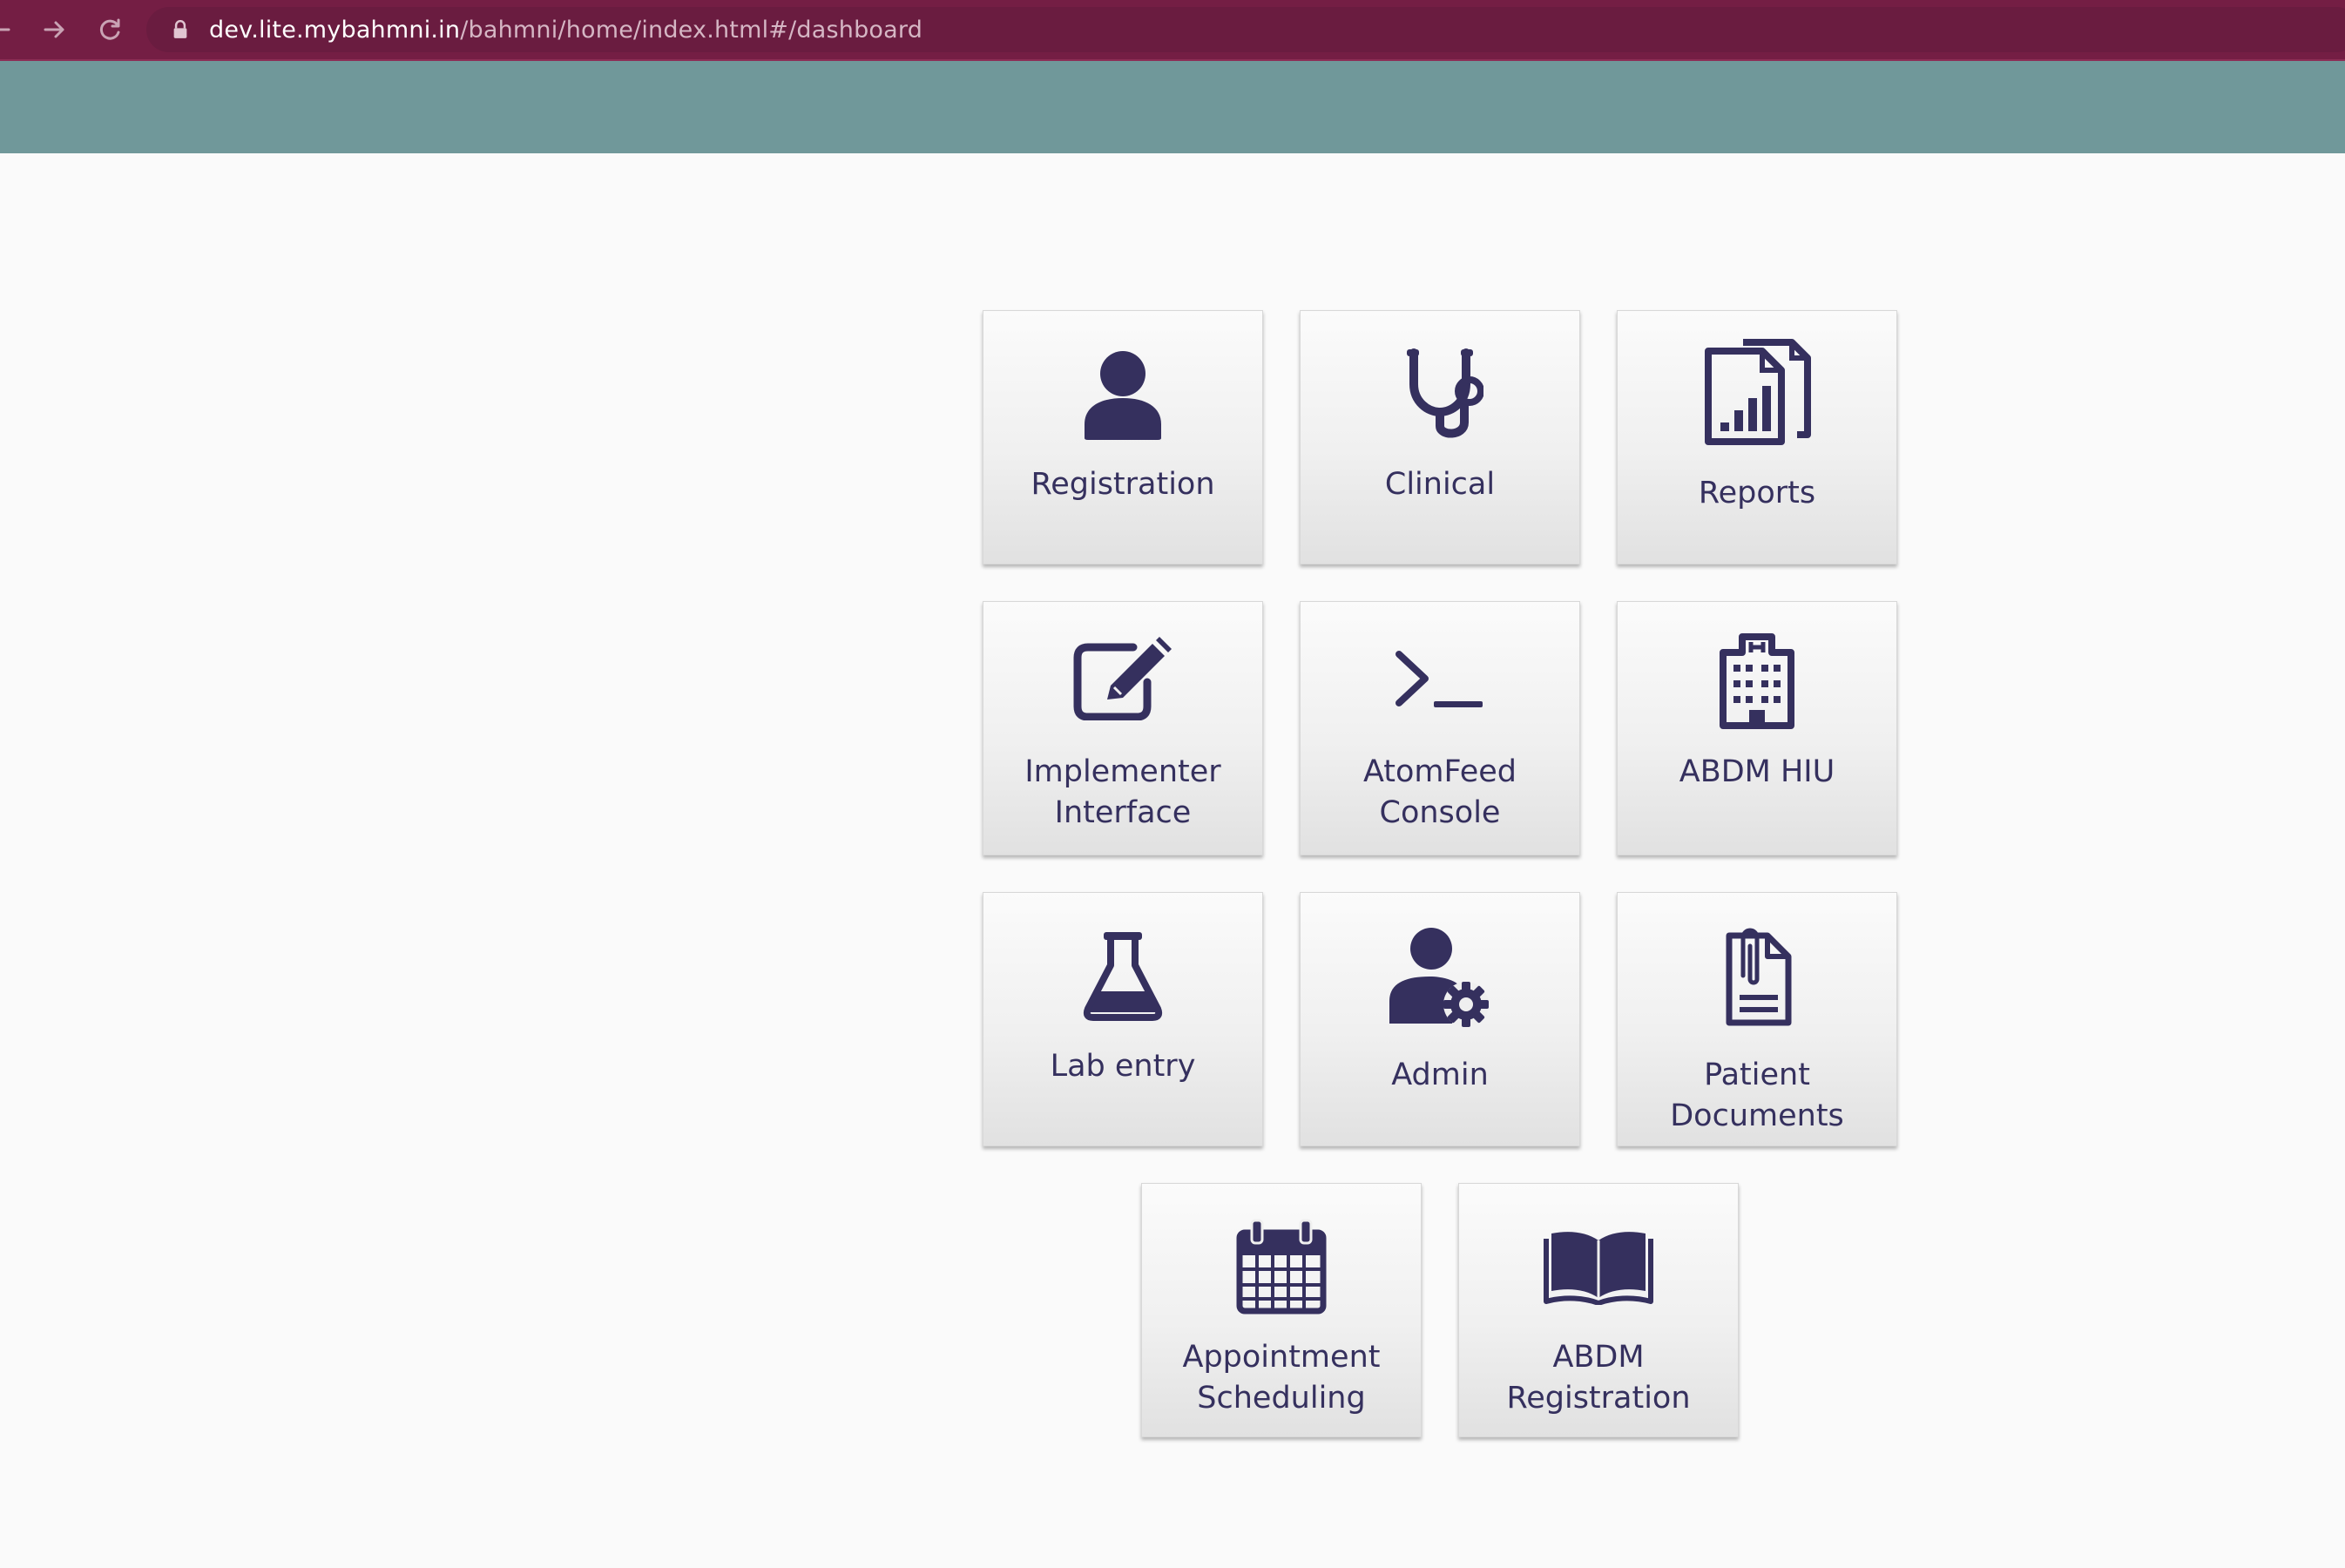 This screenshot has height=1568, width=2345. I want to click on app-tile-label-line: Implementer, so click(1122, 771).